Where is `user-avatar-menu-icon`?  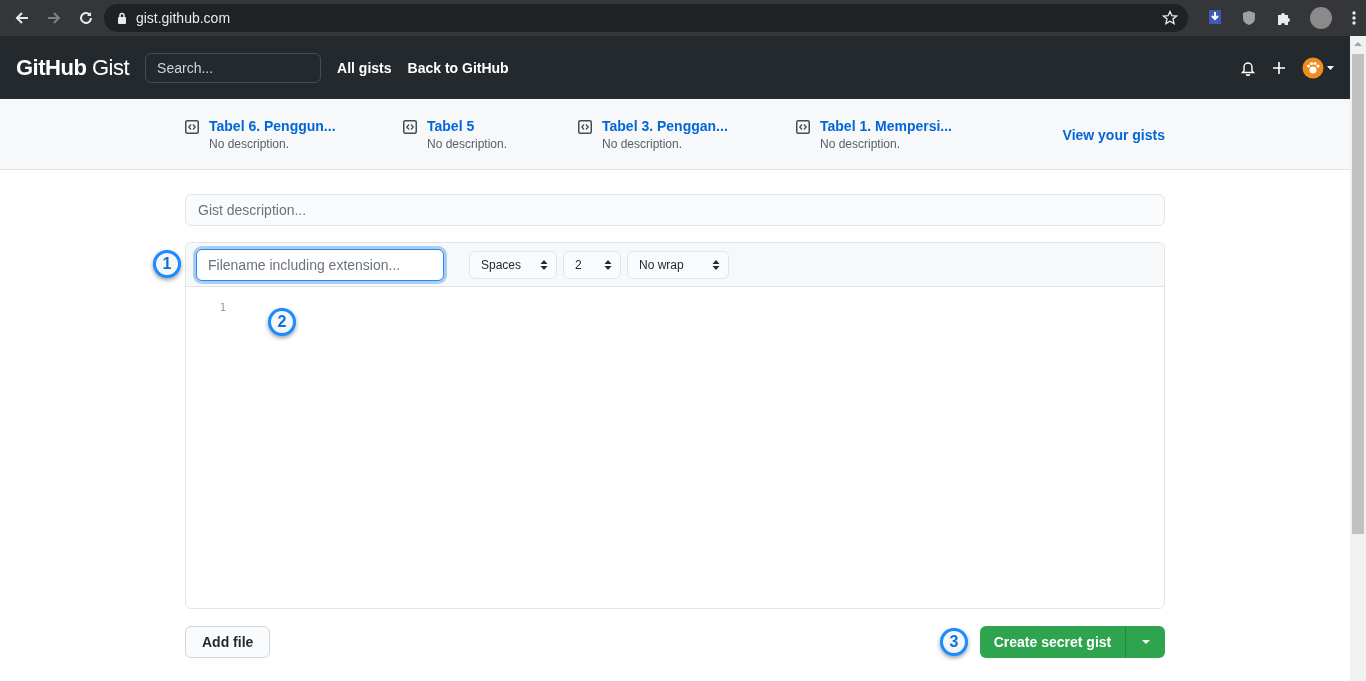
user-avatar-menu-icon is located at coordinates (1318, 67).